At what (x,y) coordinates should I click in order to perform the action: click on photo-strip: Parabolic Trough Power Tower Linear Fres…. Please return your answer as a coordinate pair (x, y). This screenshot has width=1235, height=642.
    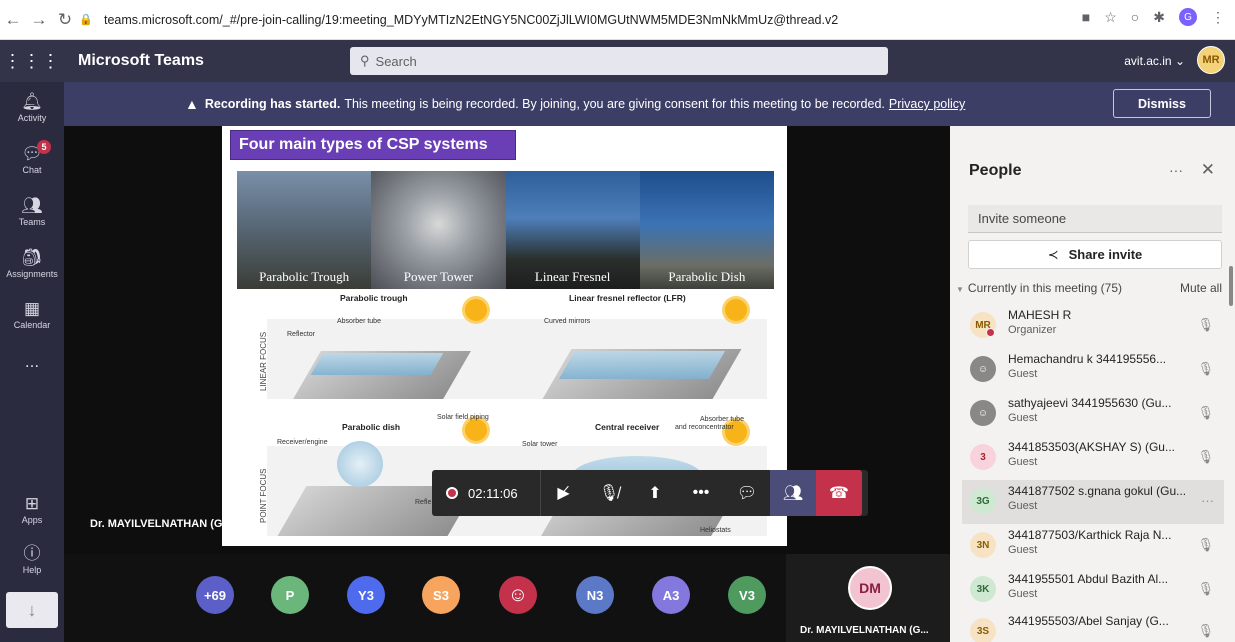
    Looking at the image, I should click on (505, 230).